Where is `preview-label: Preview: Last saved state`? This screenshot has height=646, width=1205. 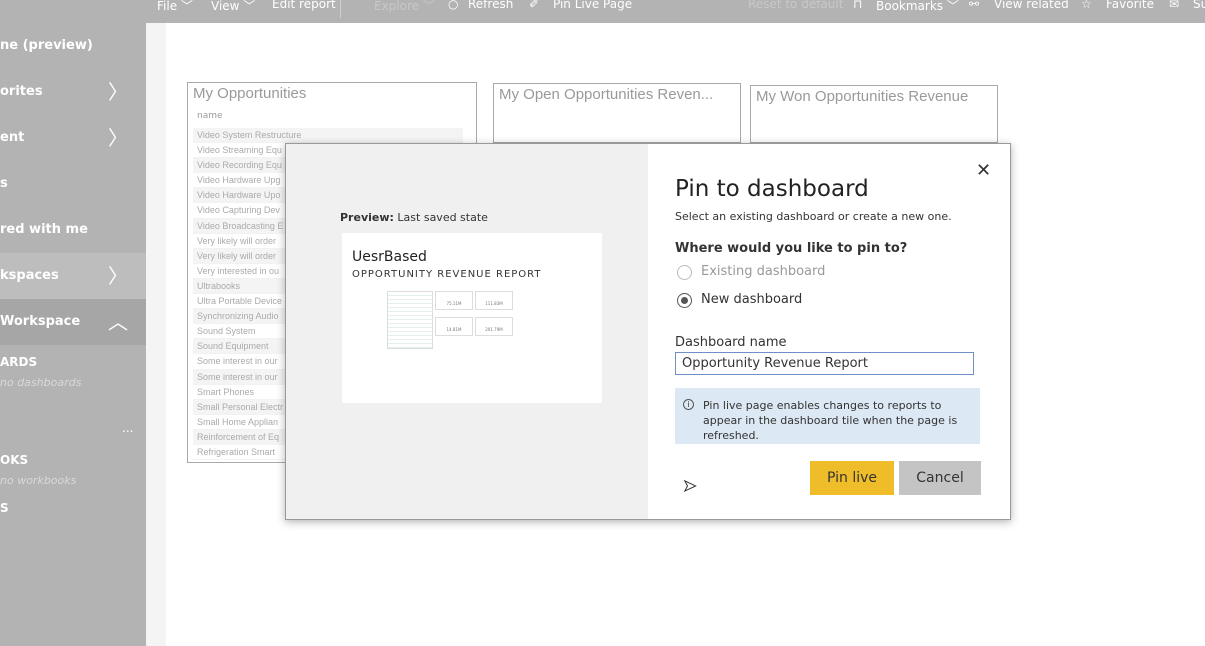
preview-label: Preview: Last saved state is located at coordinates (414, 217).